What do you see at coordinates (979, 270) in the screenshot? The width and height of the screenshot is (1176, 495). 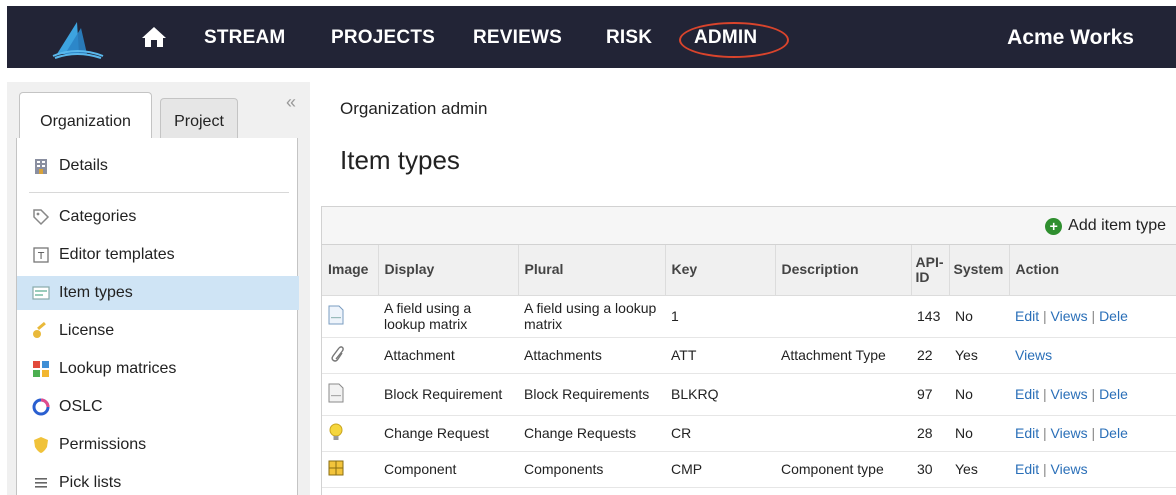 I see `column-header-system: System` at bounding box center [979, 270].